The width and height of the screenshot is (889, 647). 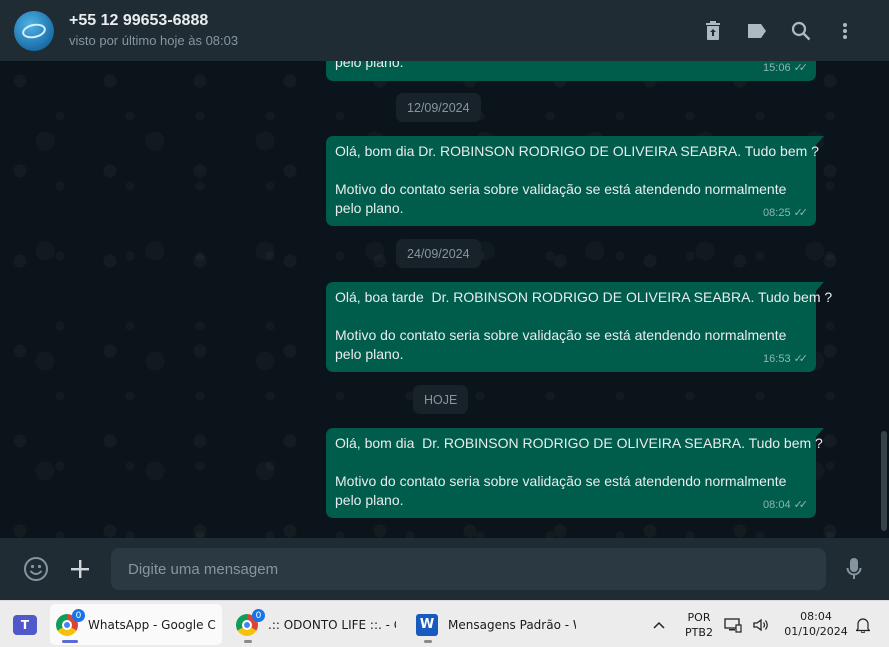 I want to click on notifications-button, so click(x=863, y=624).